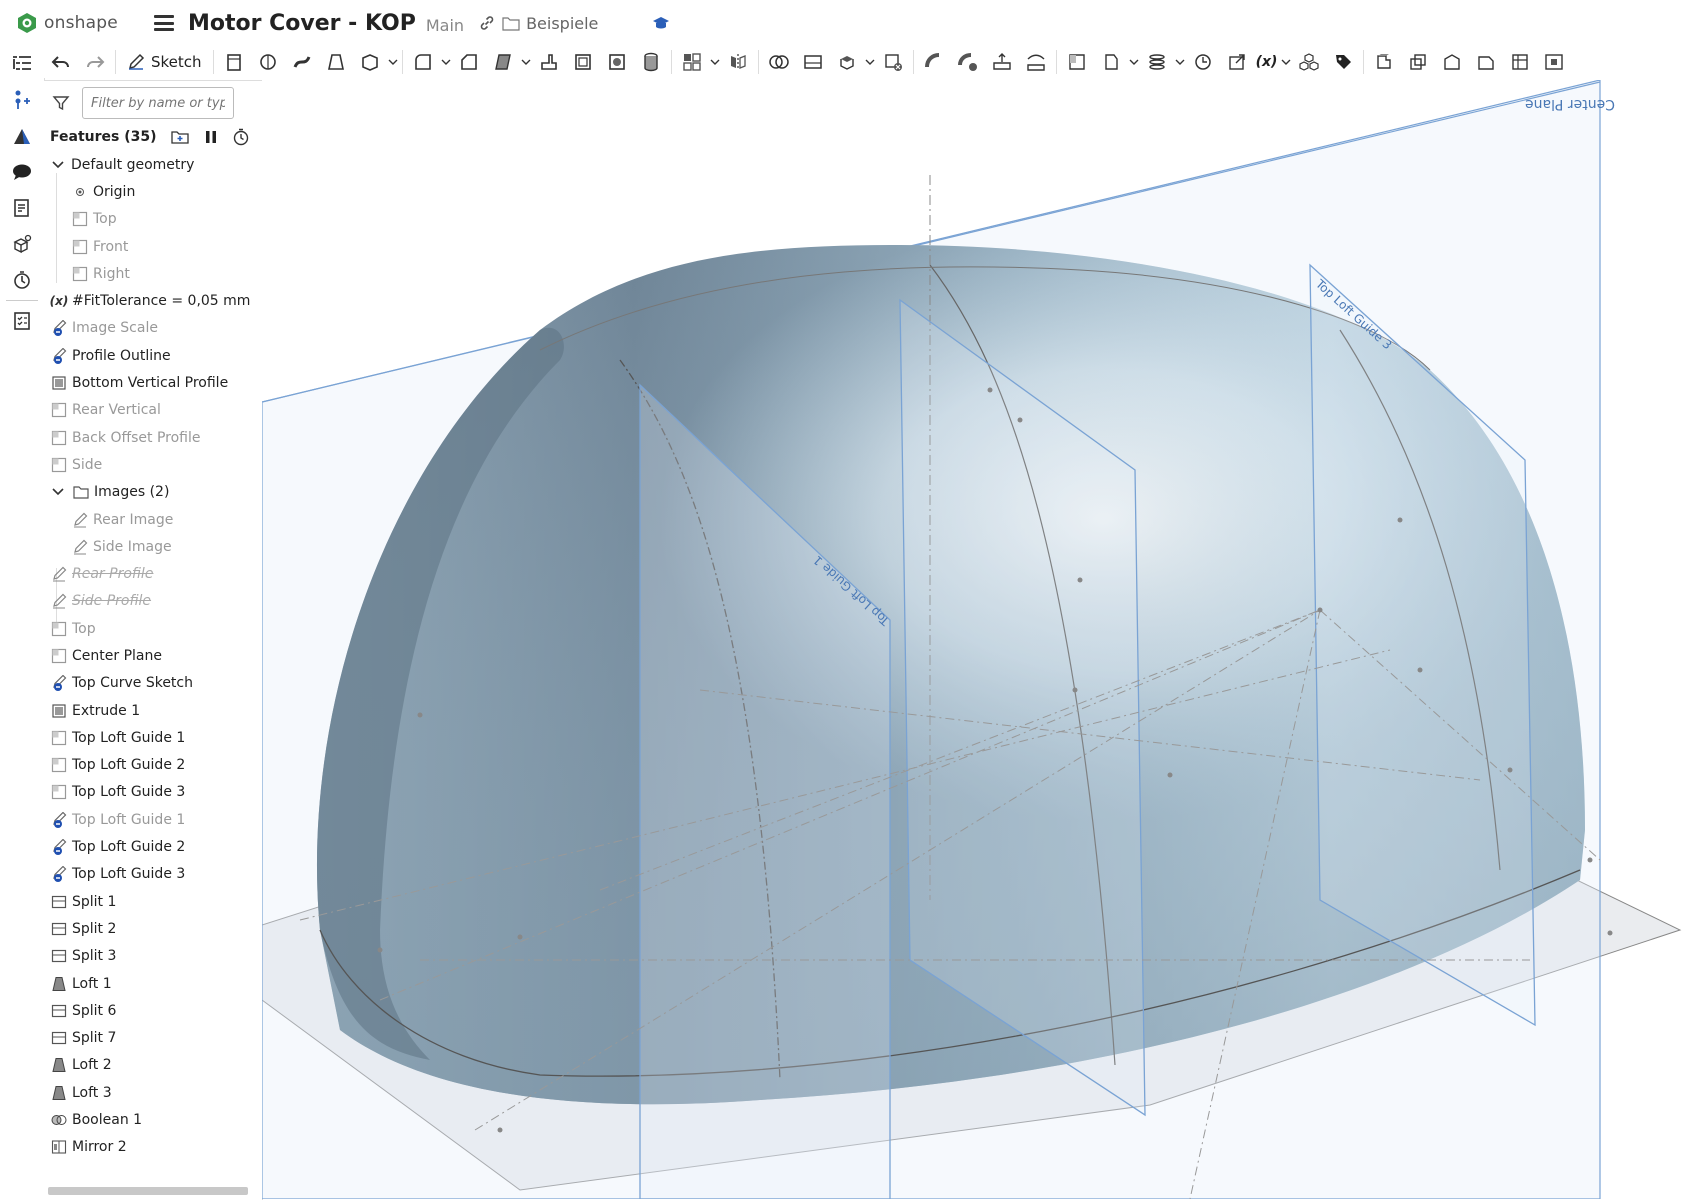 The image size is (1691, 1200). Describe the element at coordinates (153, 1010) in the screenshot. I see `feature-item: Split 6` at that location.